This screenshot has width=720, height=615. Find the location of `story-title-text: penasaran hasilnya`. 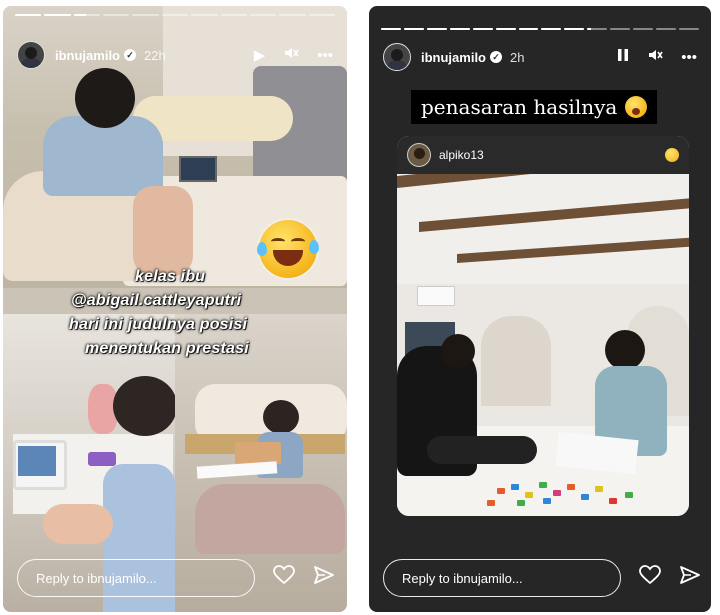

story-title-text: penasaran hasilnya is located at coordinates (519, 107).